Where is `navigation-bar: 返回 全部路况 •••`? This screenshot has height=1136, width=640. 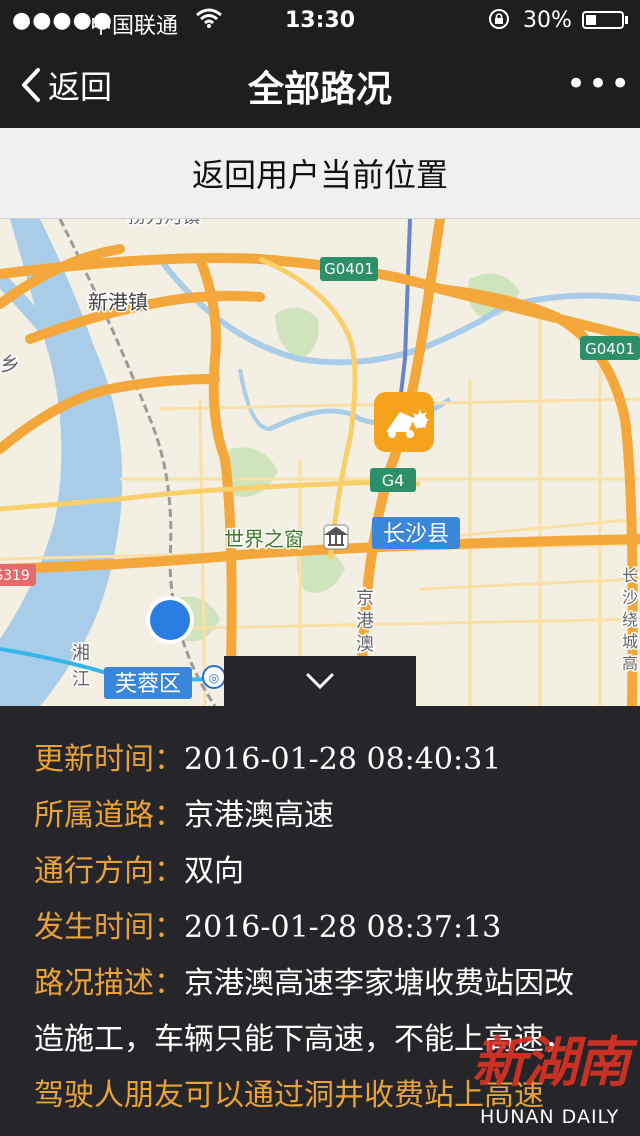 navigation-bar: 返回 全部路况 ••• is located at coordinates (320, 84).